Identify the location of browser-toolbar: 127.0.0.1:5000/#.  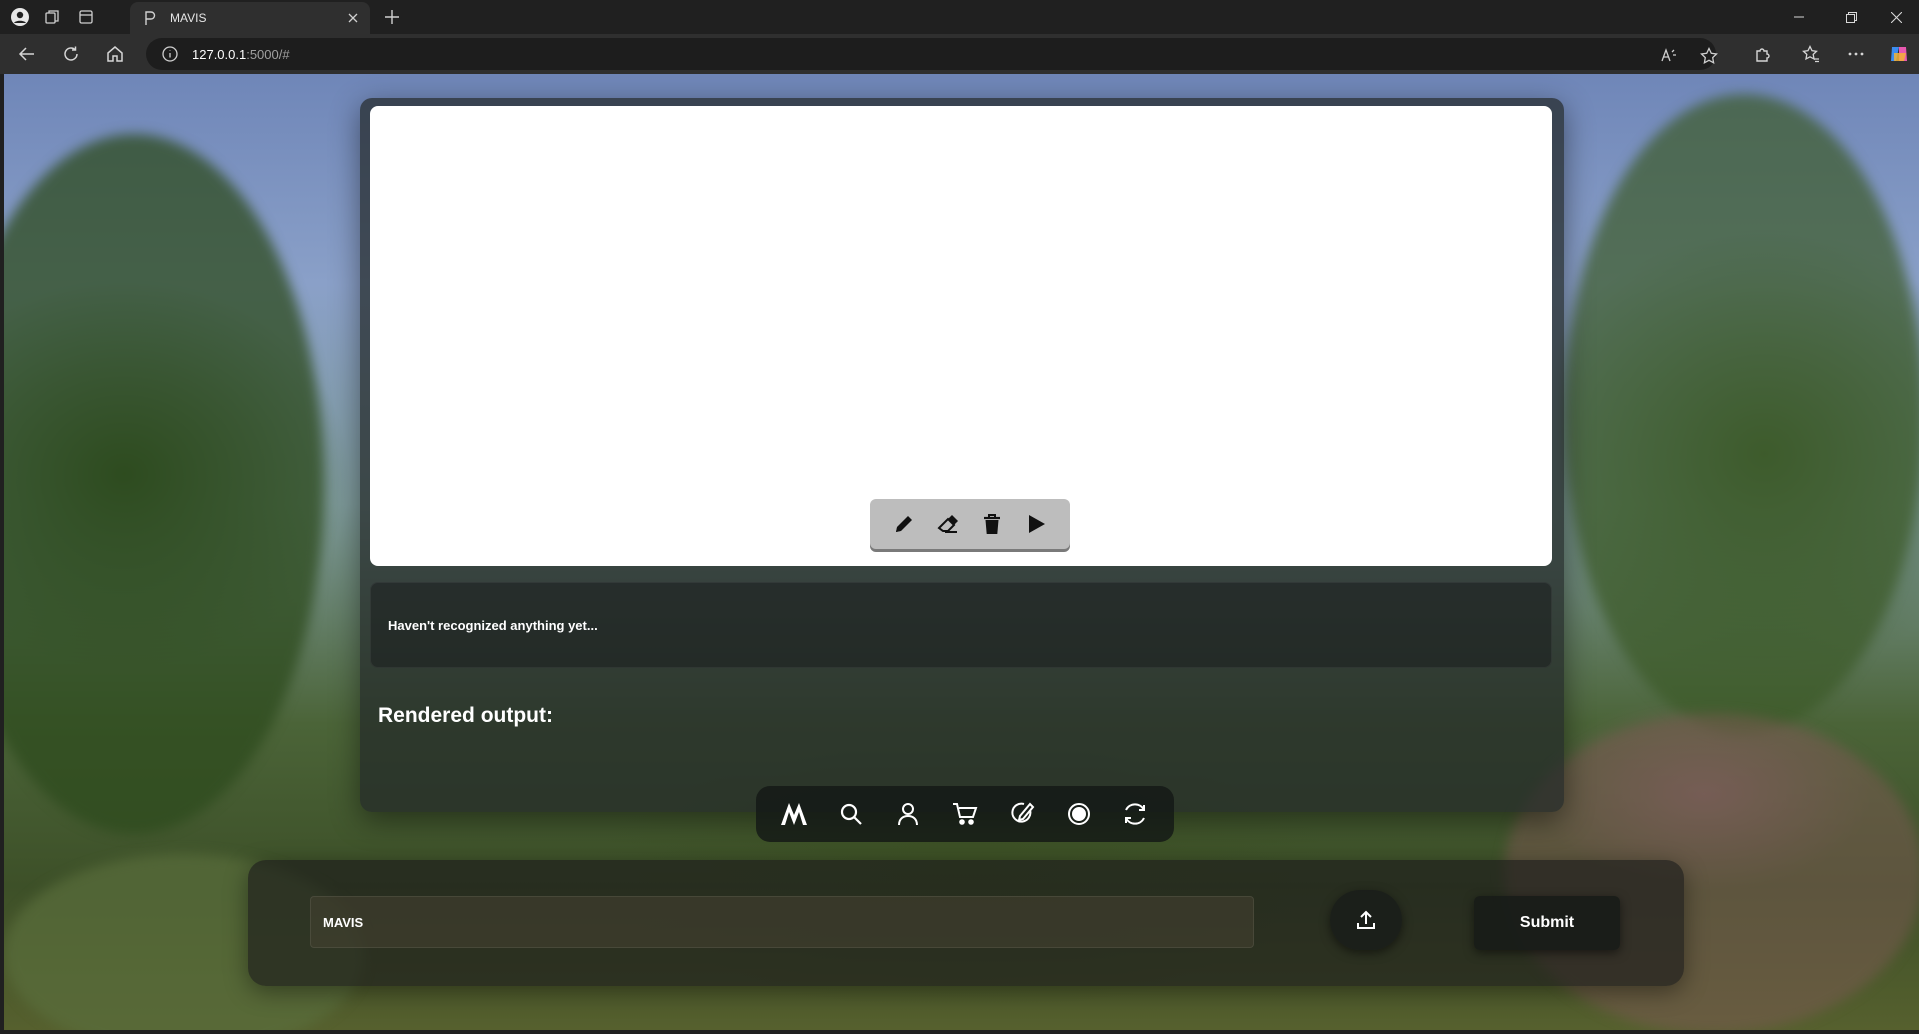
(959, 54).